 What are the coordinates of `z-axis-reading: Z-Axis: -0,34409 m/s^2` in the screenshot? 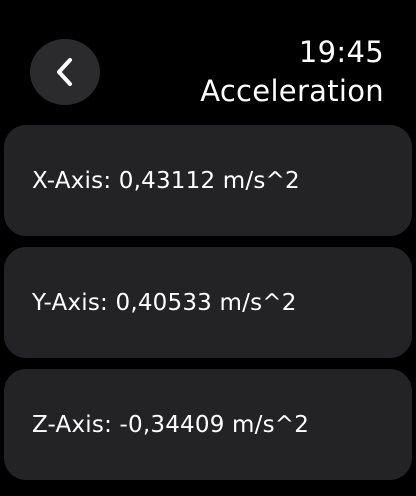 It's located at (171, 424).